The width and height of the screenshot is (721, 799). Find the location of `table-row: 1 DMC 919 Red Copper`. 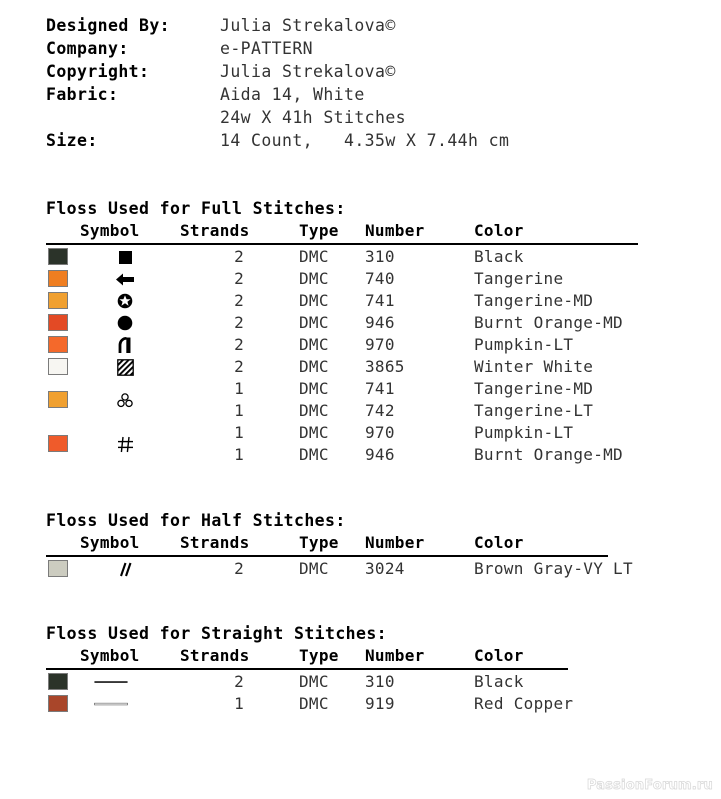

table-row: 1 DMC 919 Red Copper is located at coordinates (356, 704).